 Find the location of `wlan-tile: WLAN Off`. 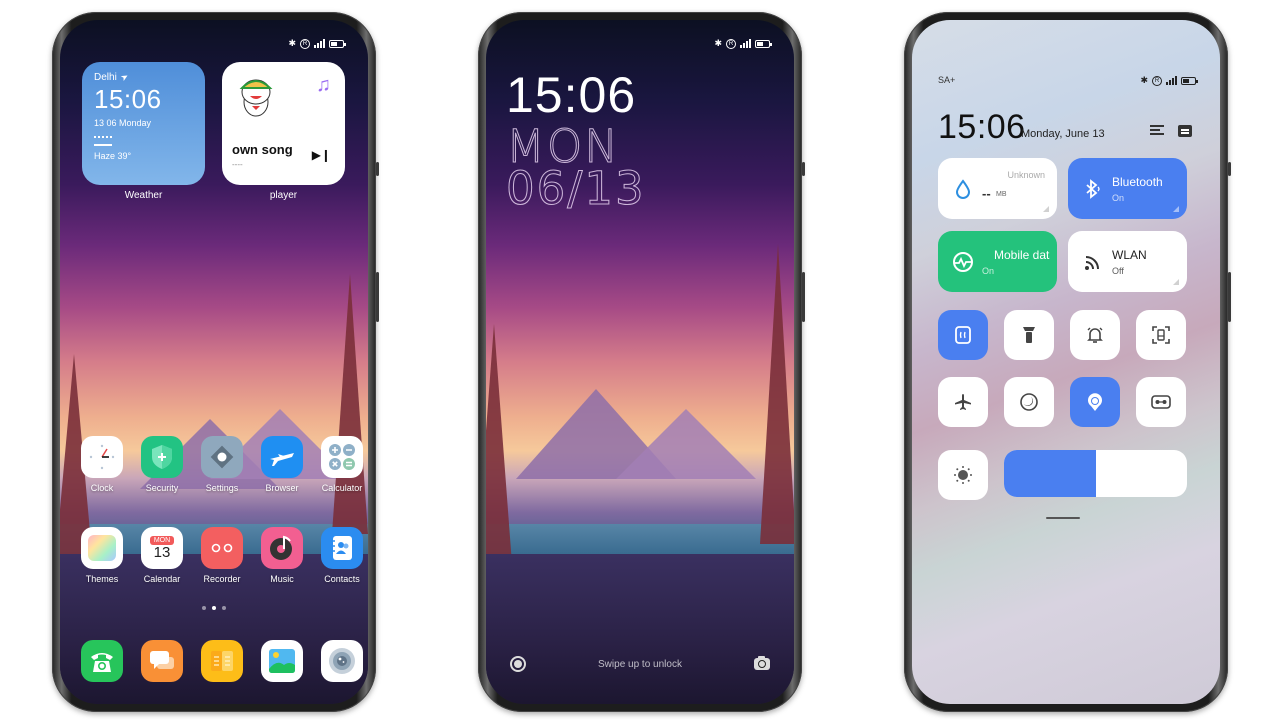

wlan-tile: WLAN Off is located at coordinates (1127, 261).